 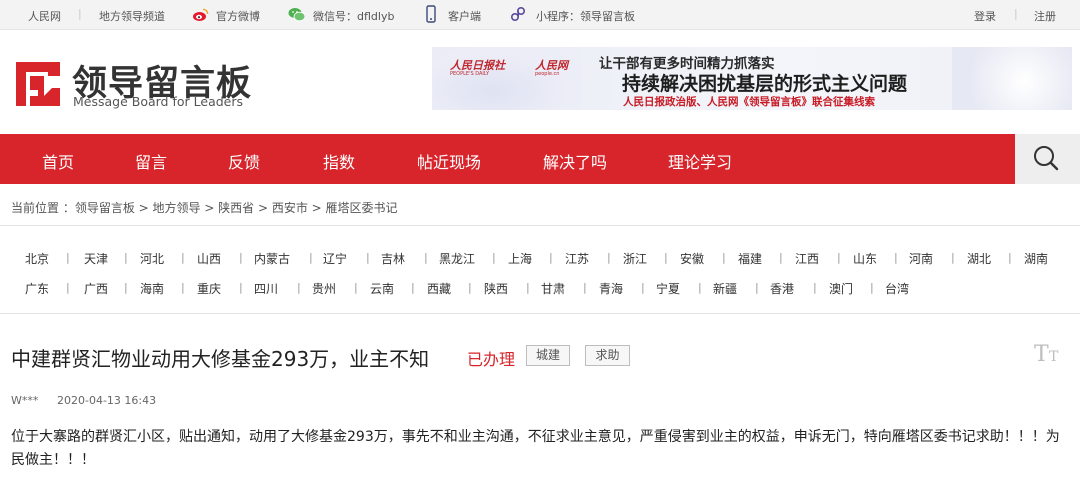 I want to click on province-link: 黑龙江, so click(x=457, y=258).